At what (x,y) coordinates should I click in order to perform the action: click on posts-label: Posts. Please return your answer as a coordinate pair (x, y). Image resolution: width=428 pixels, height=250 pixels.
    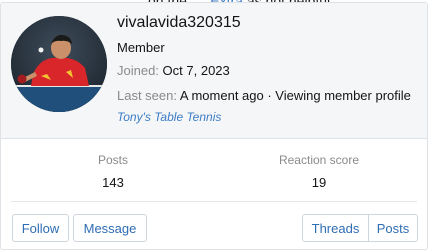
    Looking at the image, I should click on (112, 160).